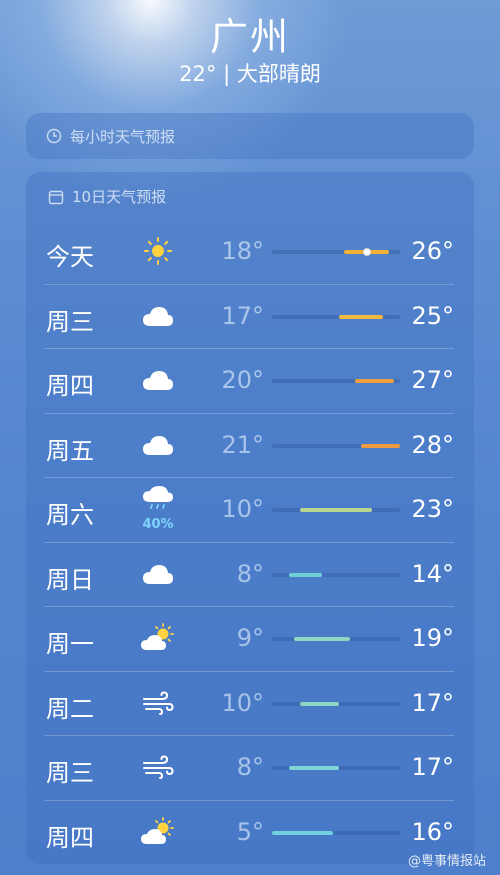 The image size is (500, 875). I want to click on current-conditions: 22° | 大部晴朗, so click(250, 74).